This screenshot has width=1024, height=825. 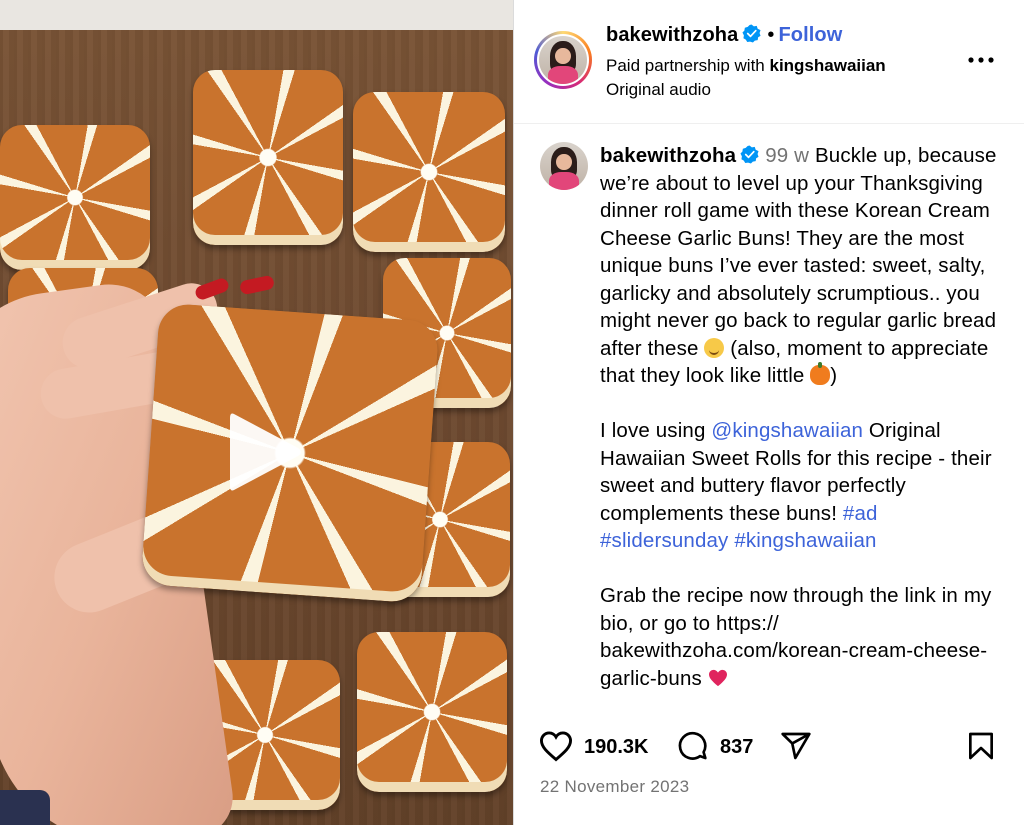 What do you see at coordinates (717, 677) in the screenshot?
I see `red-heart-emoji` at bounding box center [717, 677].